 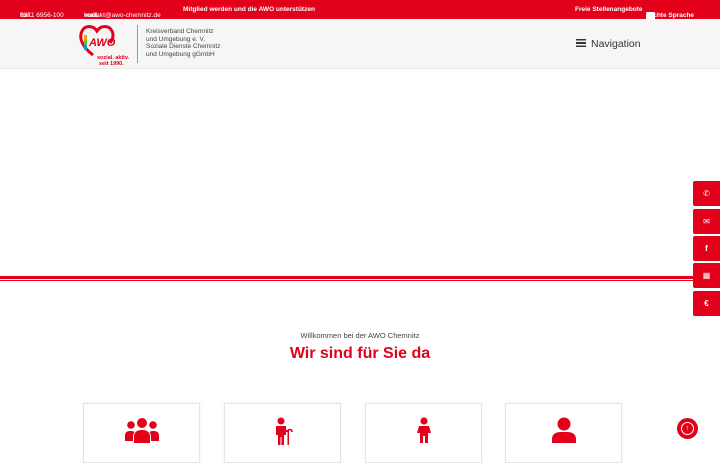 I want to click on hero-divider-thin, so click(x=360, y=280).